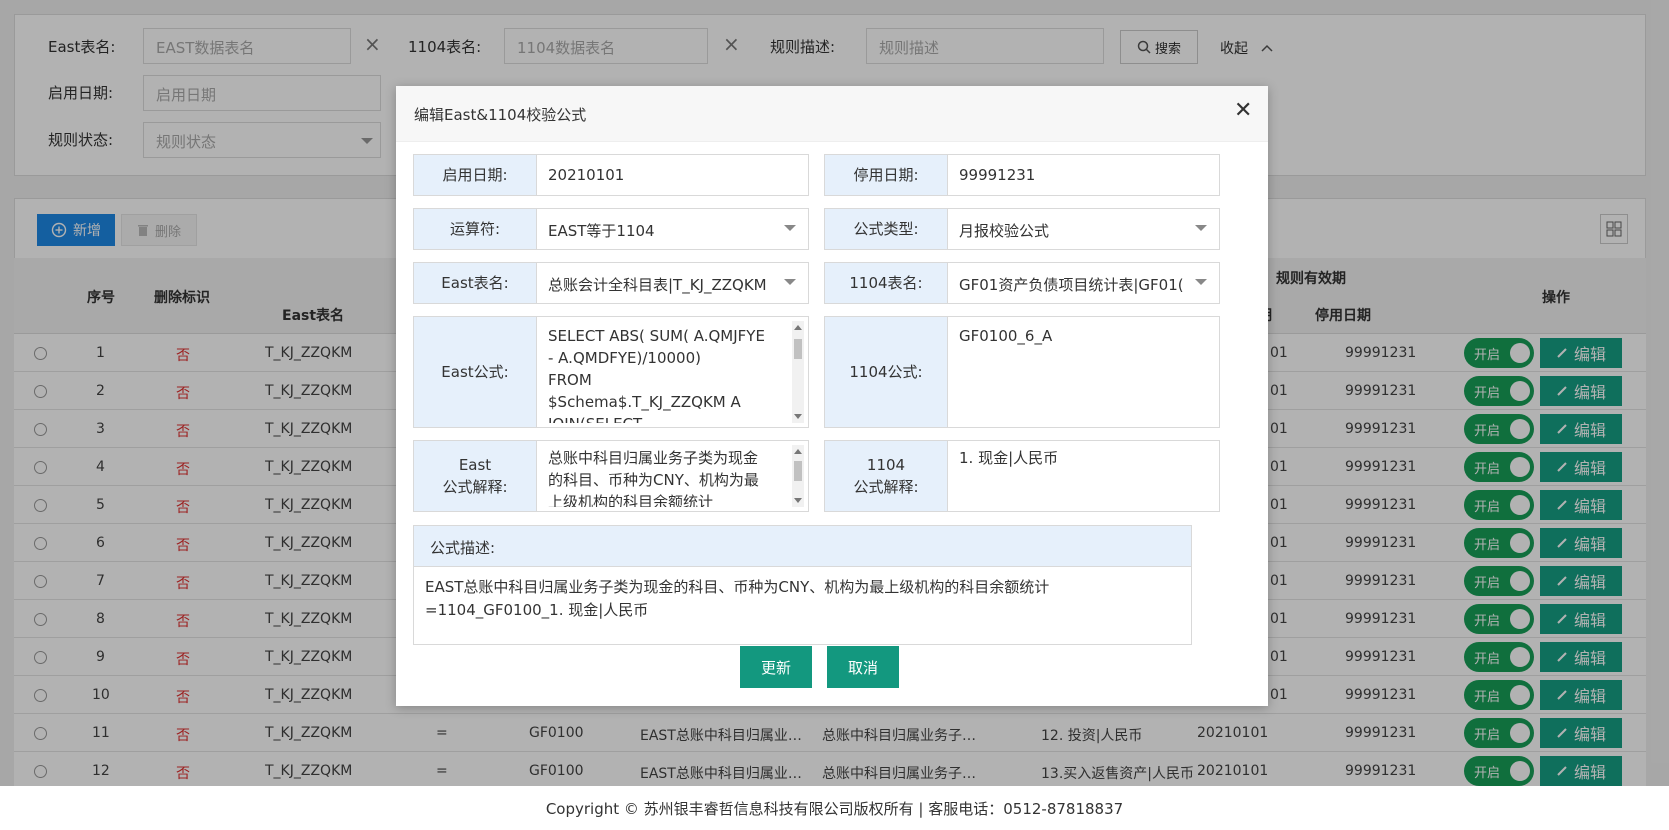 The image size is (1669, 830). Describe the element at coordinates (1071, 285) in the screenshot. I see `t1104-table-value: GF01资产负债项目统计表|GF01(` at that location.